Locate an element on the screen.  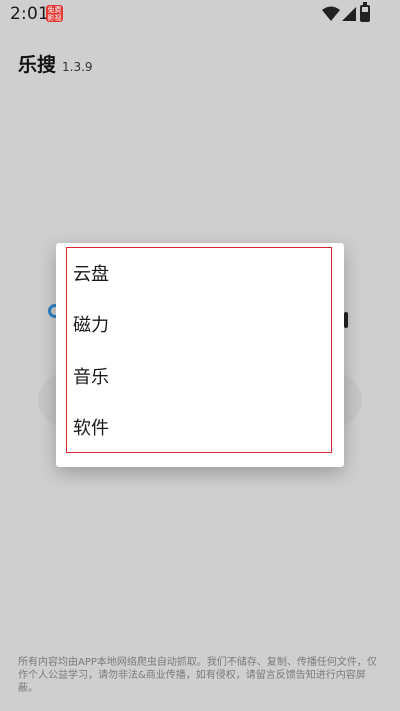
notification-app-icon: 免费 影视 is located at coordinates (54, 13).